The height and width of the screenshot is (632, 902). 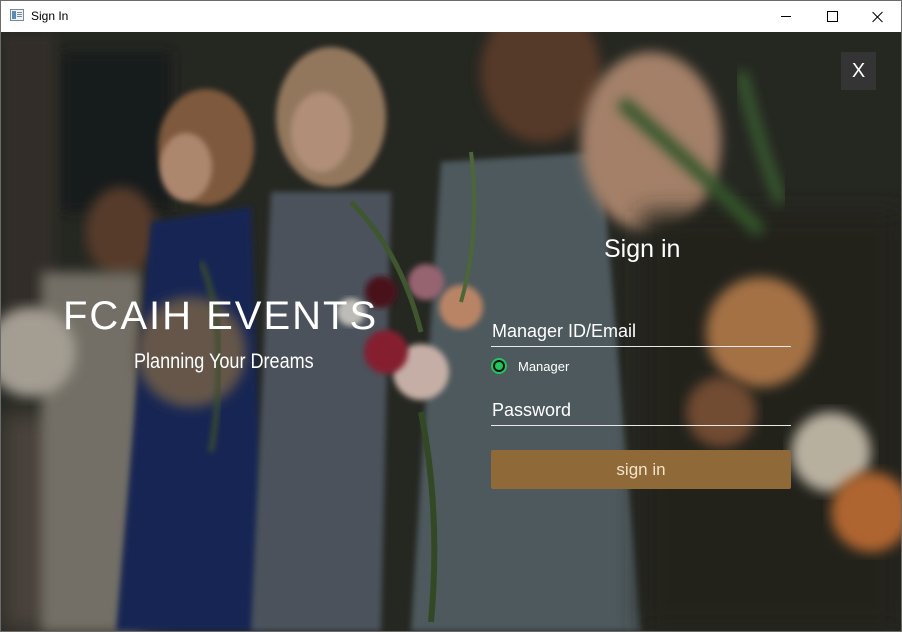 I want to click on maximize-button, so click(x=832, y=16).